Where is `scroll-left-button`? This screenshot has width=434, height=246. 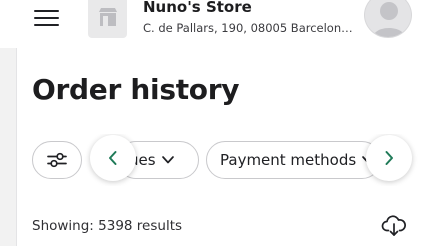
scroll-left-button is located at coordinates (113, 158).